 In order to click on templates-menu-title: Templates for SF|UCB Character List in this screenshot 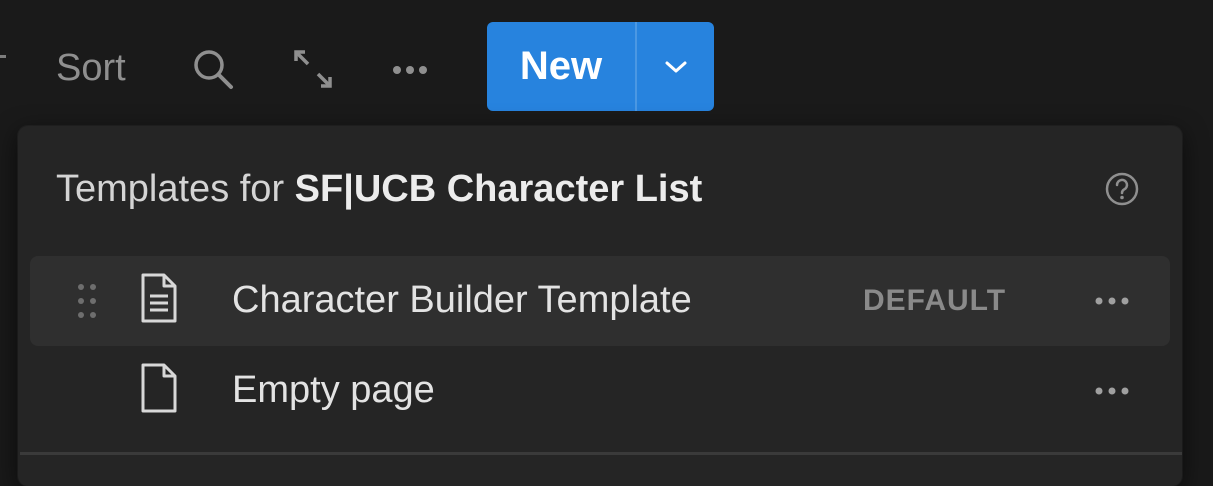, I will do `click(379, 189)`.